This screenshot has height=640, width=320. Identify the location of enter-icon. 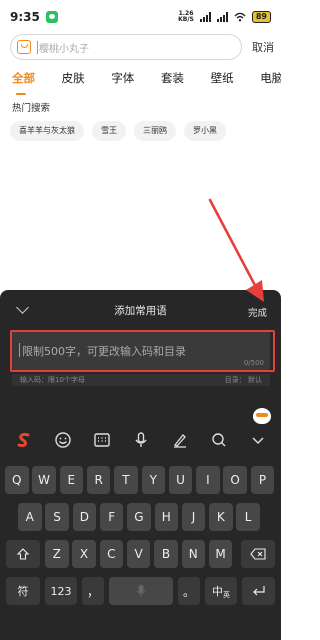
(258, 591).